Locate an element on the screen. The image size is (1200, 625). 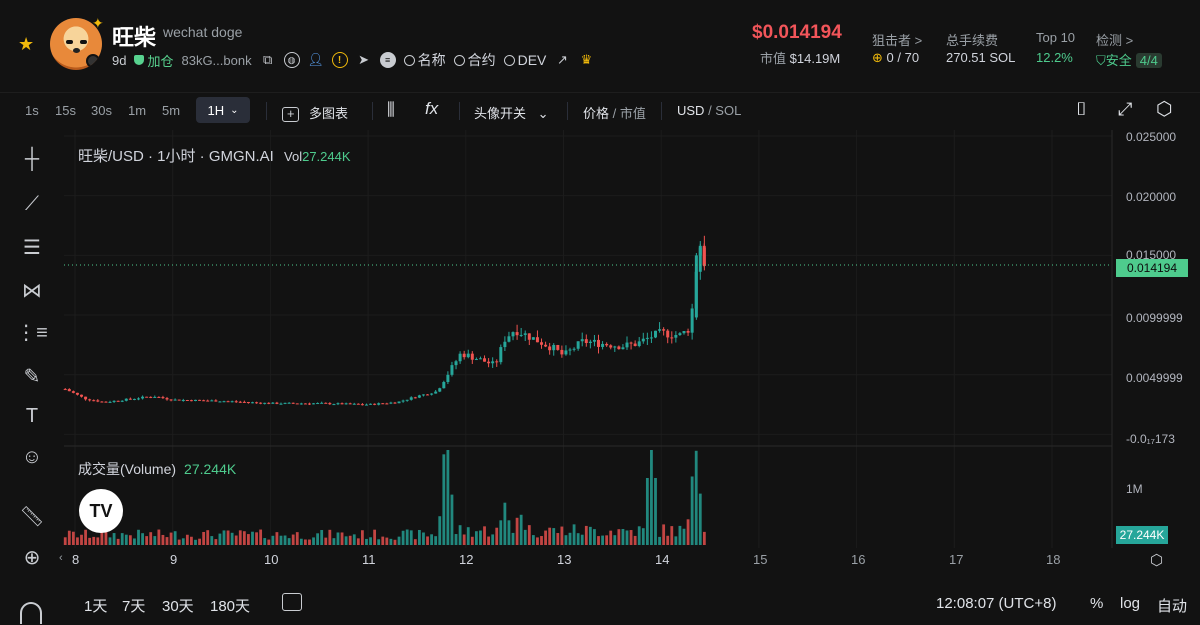
y-tick: 0.025000 is located at coordinates (1151, 137).